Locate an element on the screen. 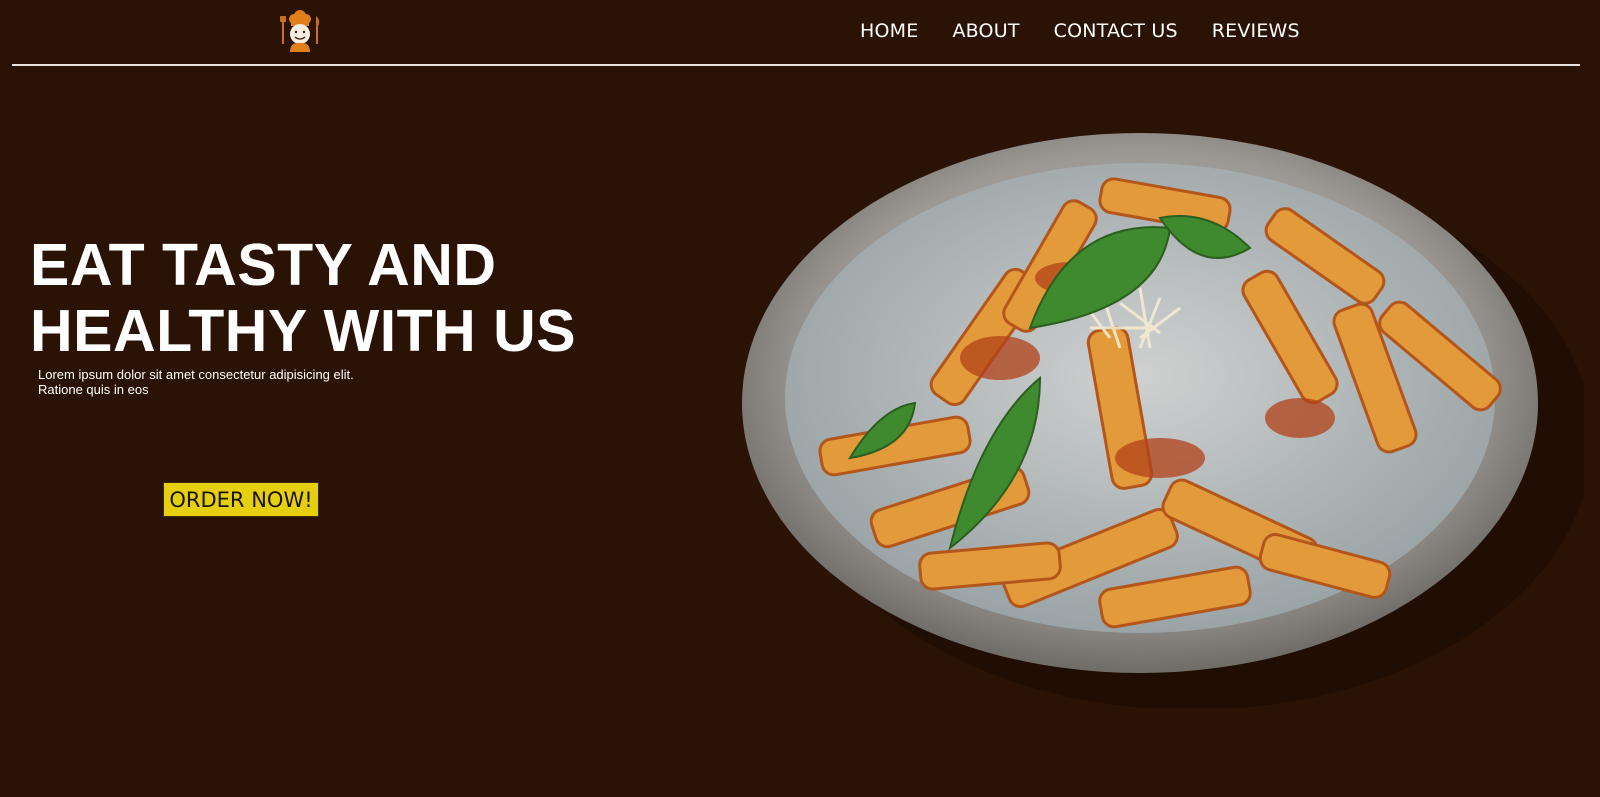 This screenshot has width=1600, height=797. nav-home-link: HOME is located at coordinates (889, 31).